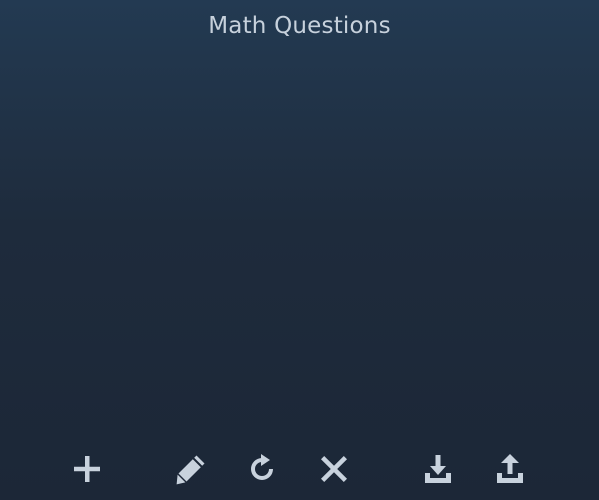  I want to click on upload-button, so click(510, 469).